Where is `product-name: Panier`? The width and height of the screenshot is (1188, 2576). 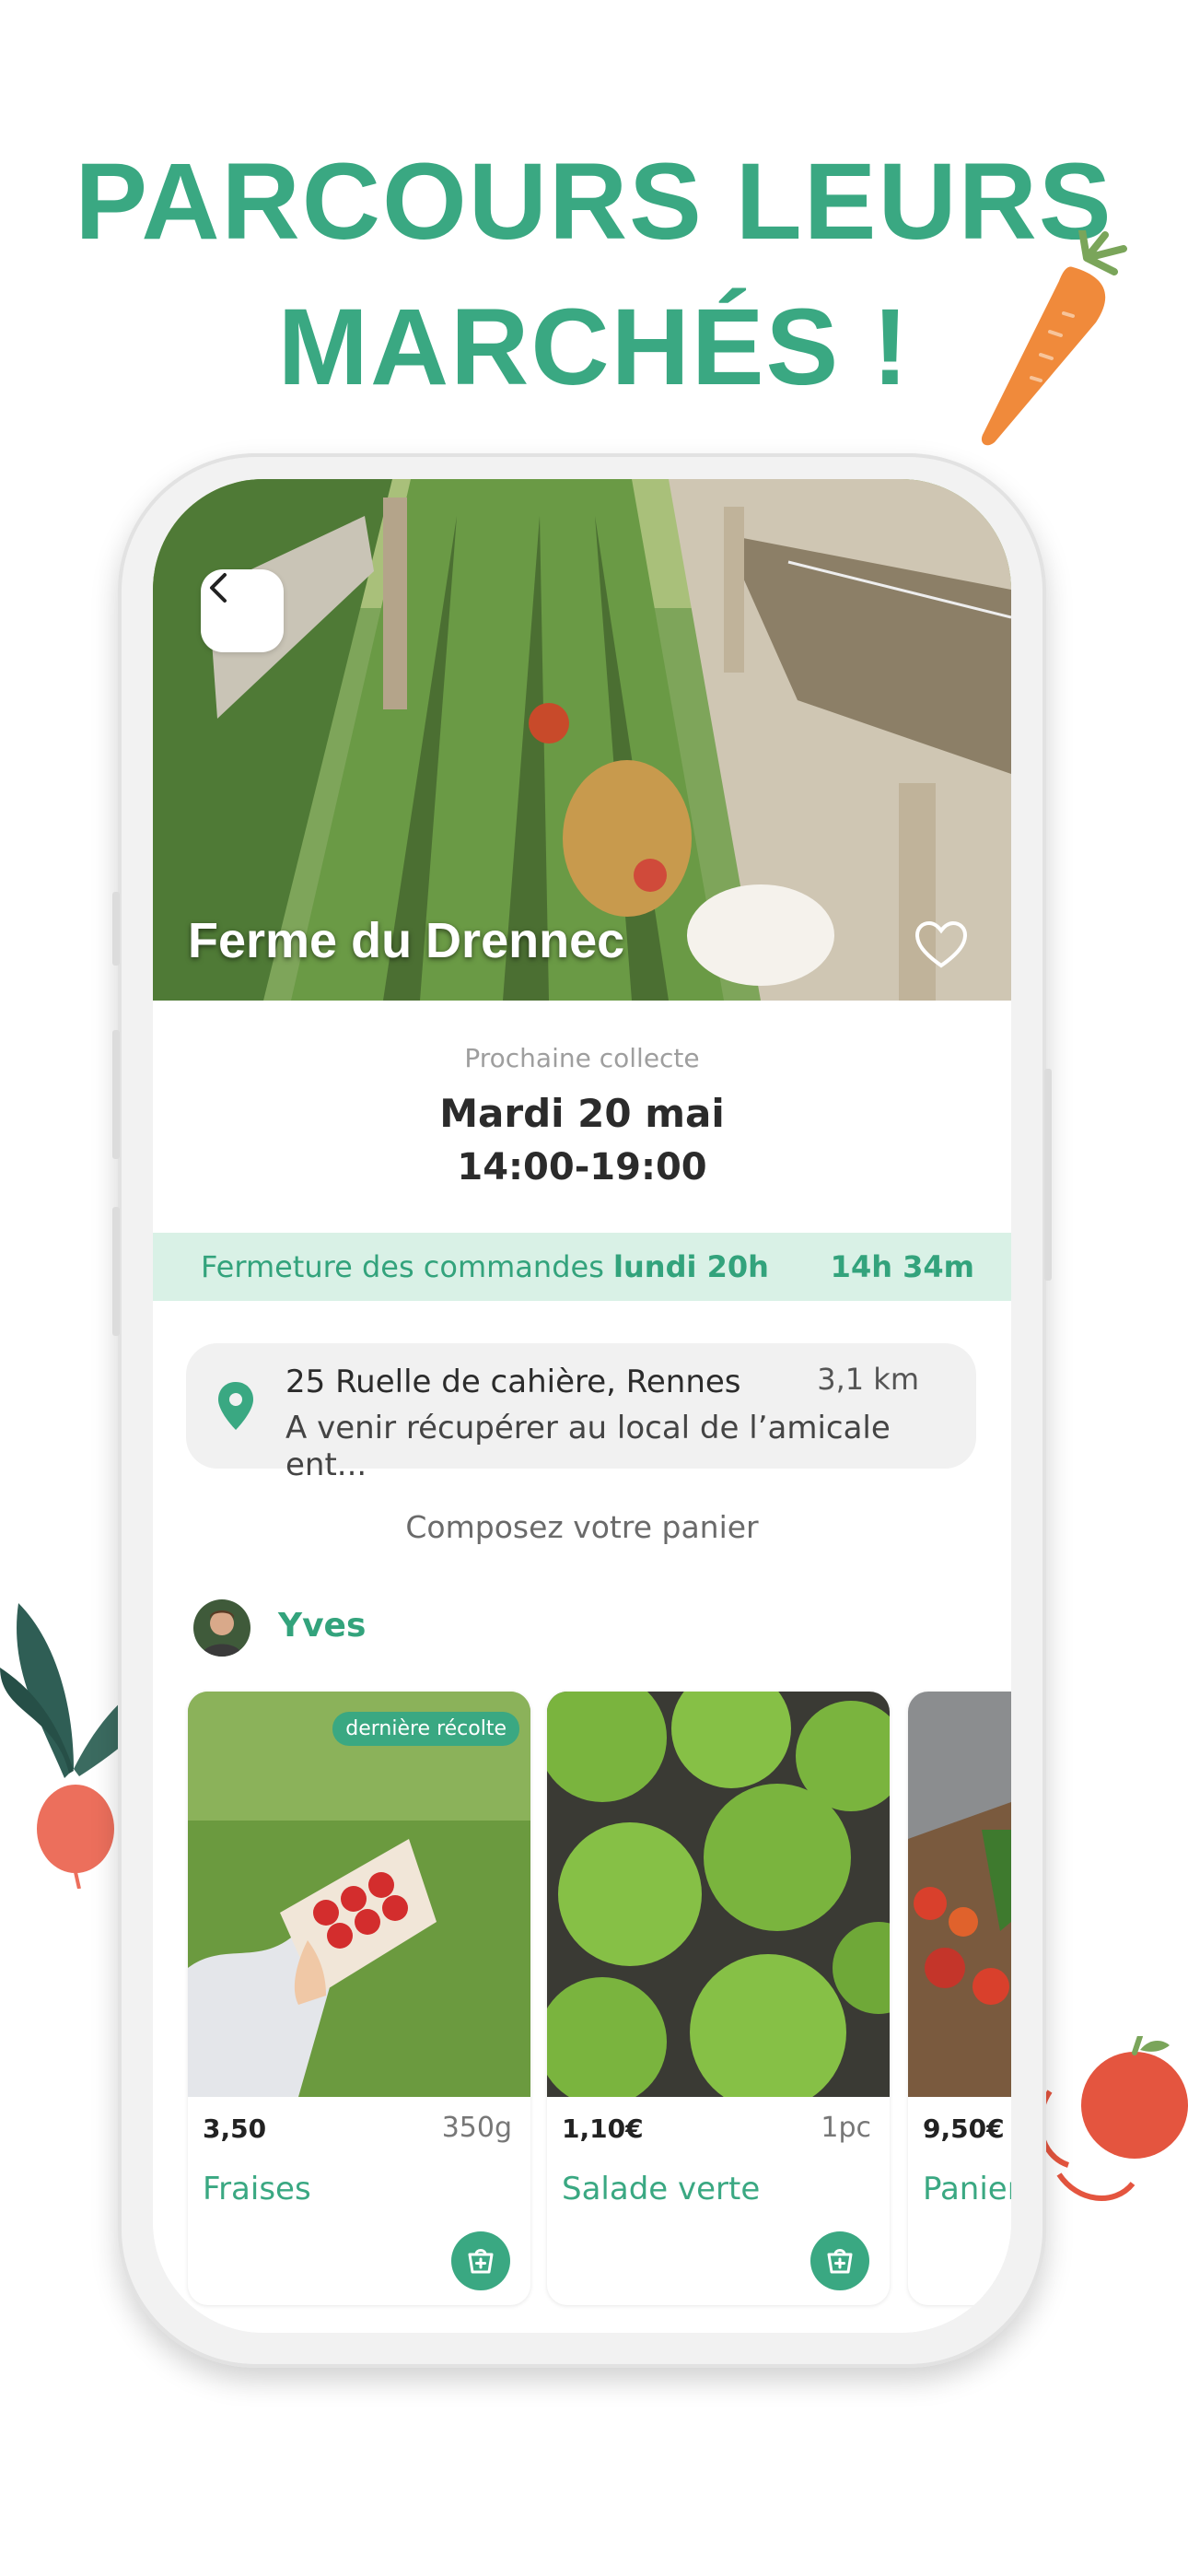
product-name: Panier is located at coordinates (967, 2189).